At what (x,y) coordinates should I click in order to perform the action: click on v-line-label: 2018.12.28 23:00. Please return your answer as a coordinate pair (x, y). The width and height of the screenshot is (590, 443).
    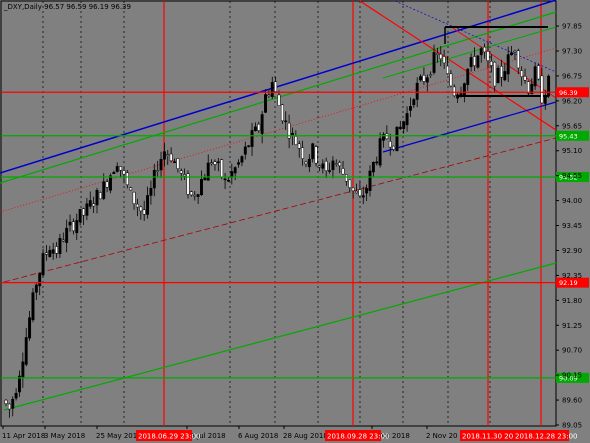
    Looking at the image, I should click on (546, 437).